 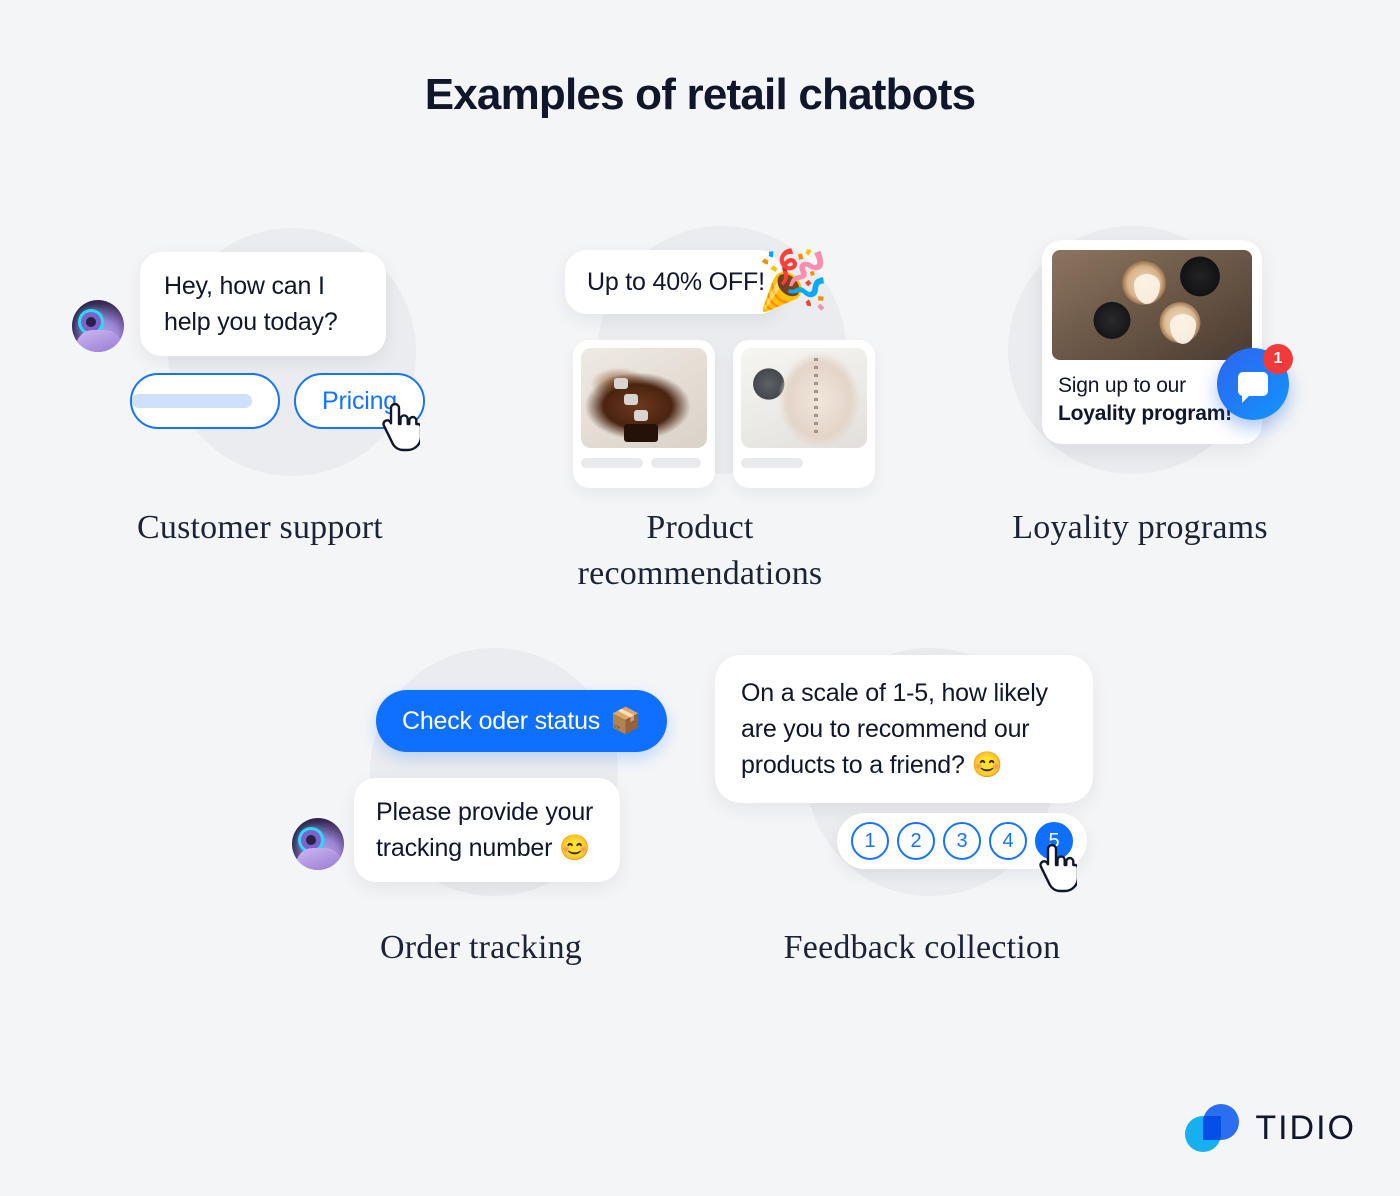 I want to click on loyalty-text-line-2: Loyality program!, so click(x=1145, y=413).